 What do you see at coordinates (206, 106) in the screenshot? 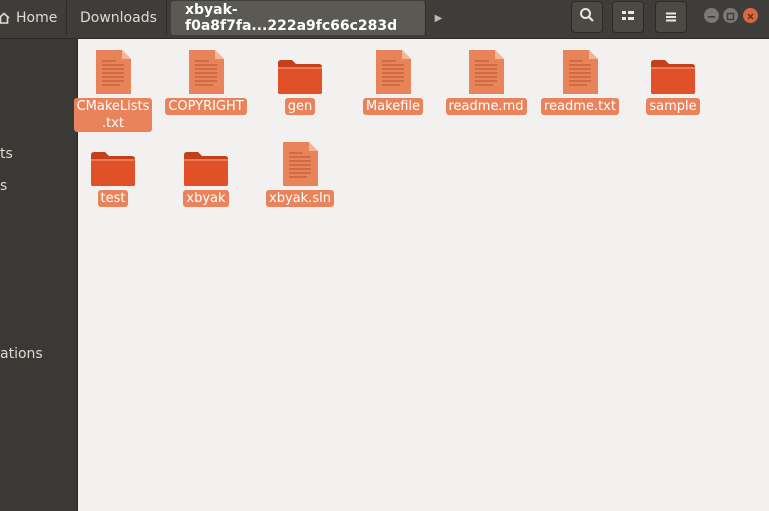
I see `file-name-label: COPYRIGHT` at bounding box center [206, 106].